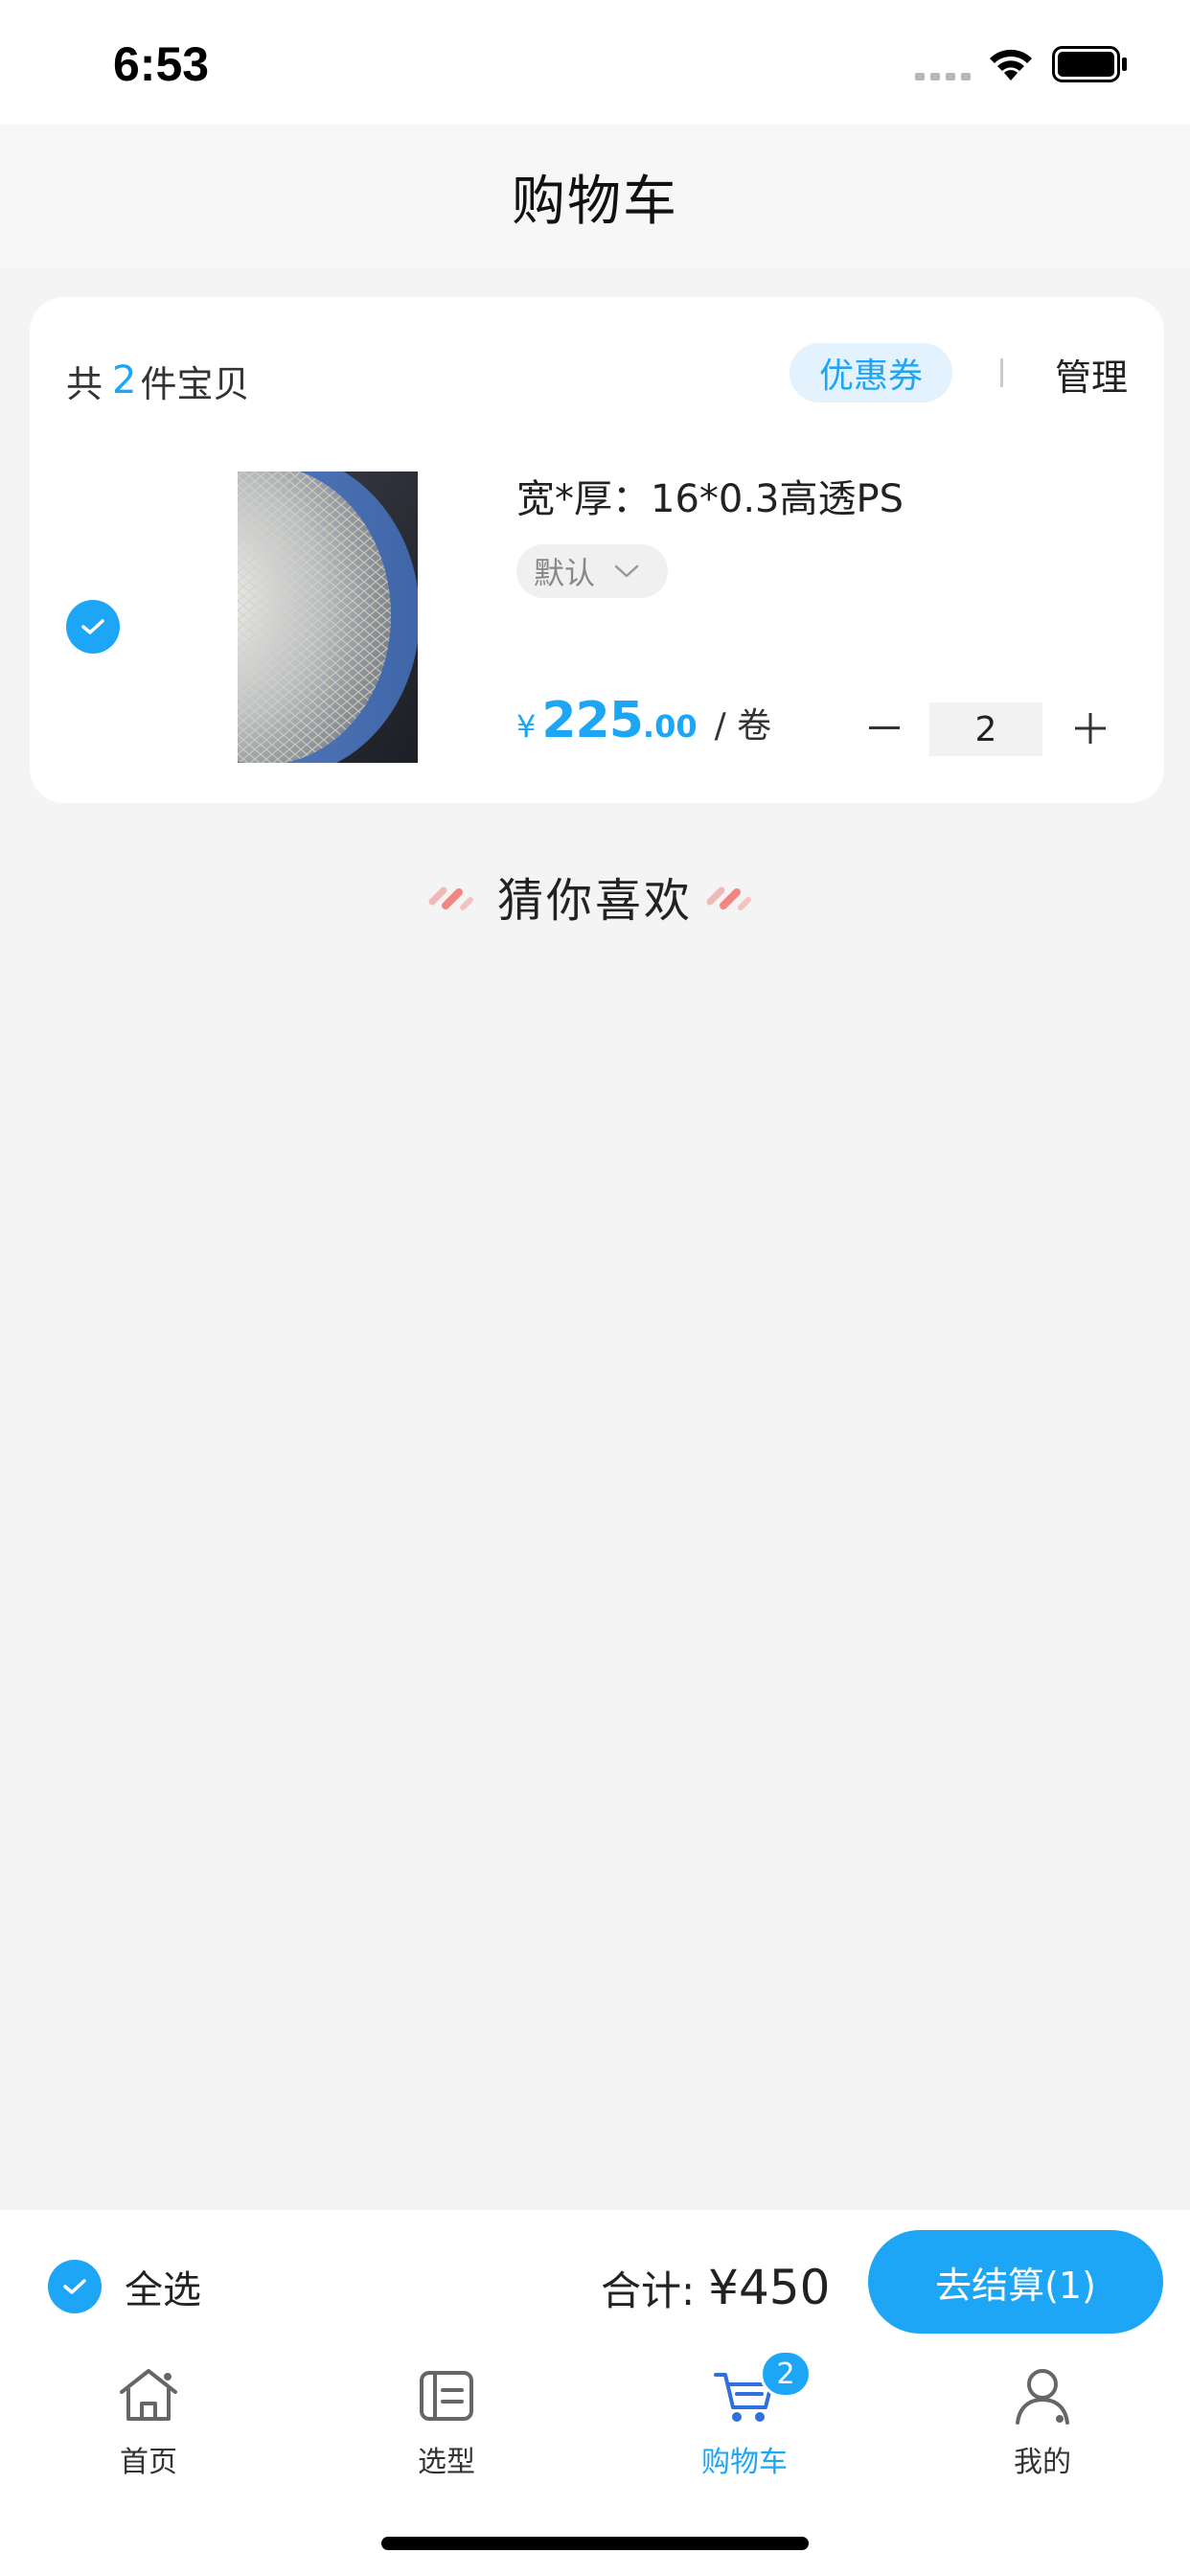 The image size is (1190, 2576). Describe the element at coordinates (595, 63) in the screenshot. I see `status-bar: 6:53` at that location.